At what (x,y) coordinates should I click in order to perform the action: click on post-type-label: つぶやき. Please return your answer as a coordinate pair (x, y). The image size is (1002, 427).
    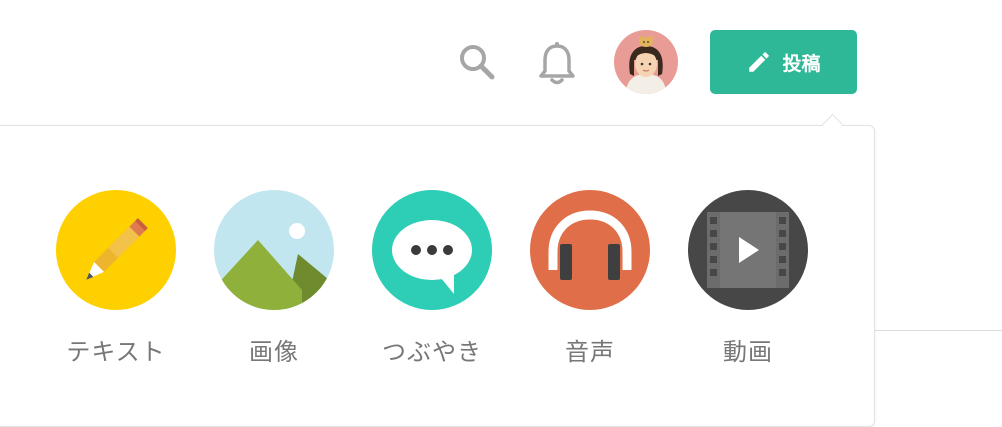
    Looking at the image, I should click on (432, 352).